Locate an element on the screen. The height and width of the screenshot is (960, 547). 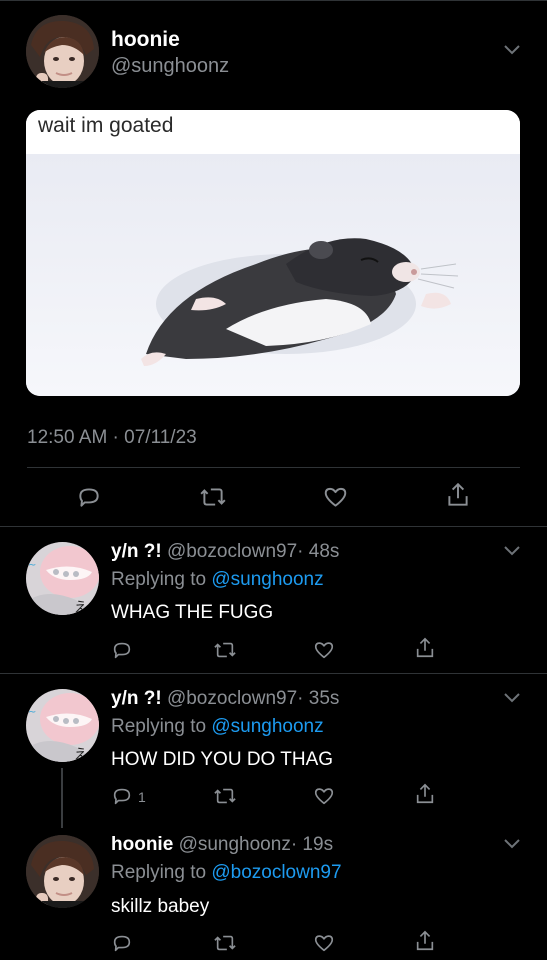
reply1-replying-to: Replying to @sunghoonz is located at coordinates (217, 580).